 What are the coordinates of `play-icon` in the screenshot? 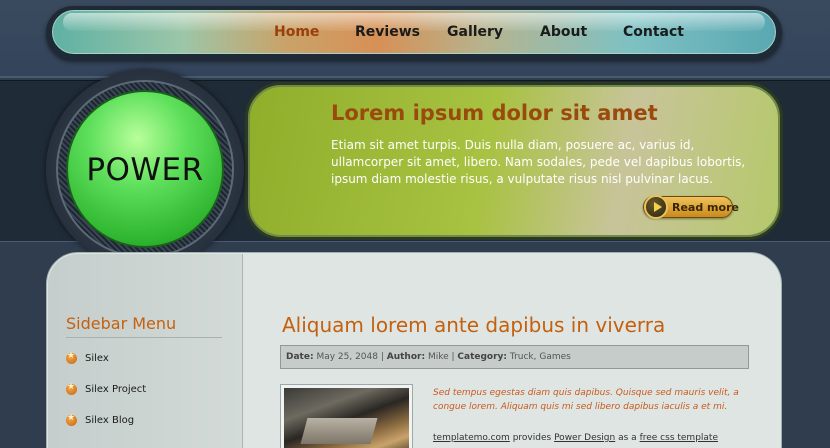 It's located at (656, 207).